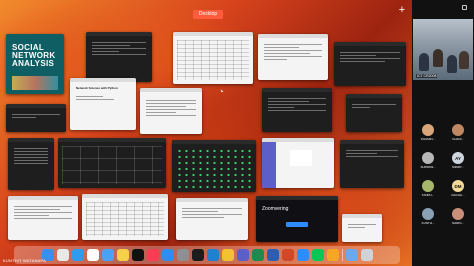 The height and width of the screenshot is (266, 474). I want to click on window-social-network-analysis: SOCIAL NETWORK ANALYSIS, so click(35, 64).